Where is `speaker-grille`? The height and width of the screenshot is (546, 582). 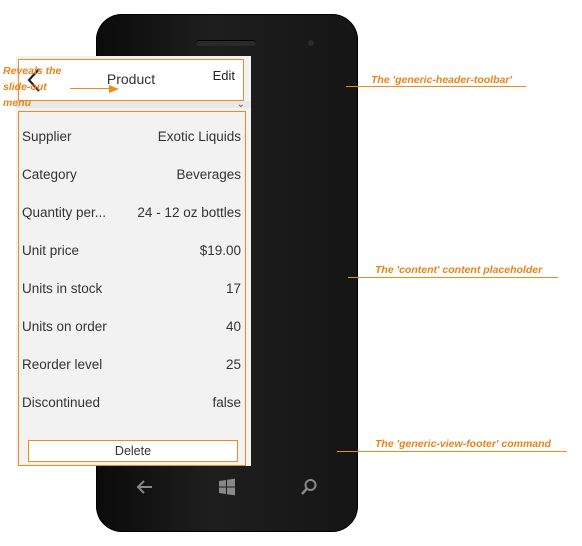
speaker-grille is located at coordinates (226, 43).